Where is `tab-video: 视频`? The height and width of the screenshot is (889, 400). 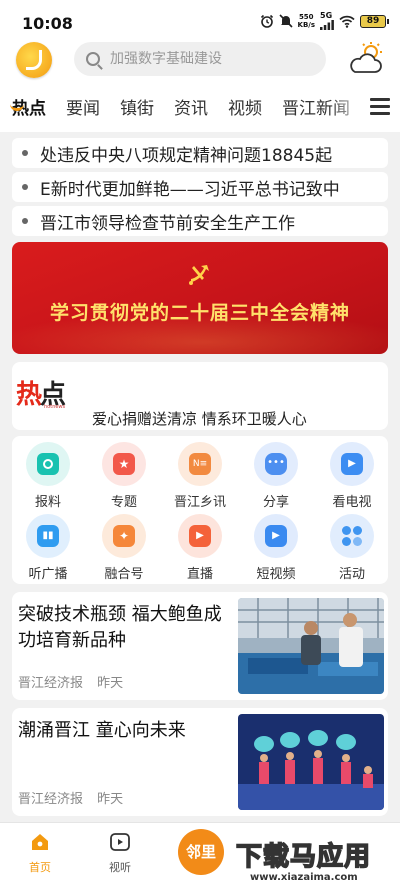 tab-video: 视频 is located at coordinates (245, 106).